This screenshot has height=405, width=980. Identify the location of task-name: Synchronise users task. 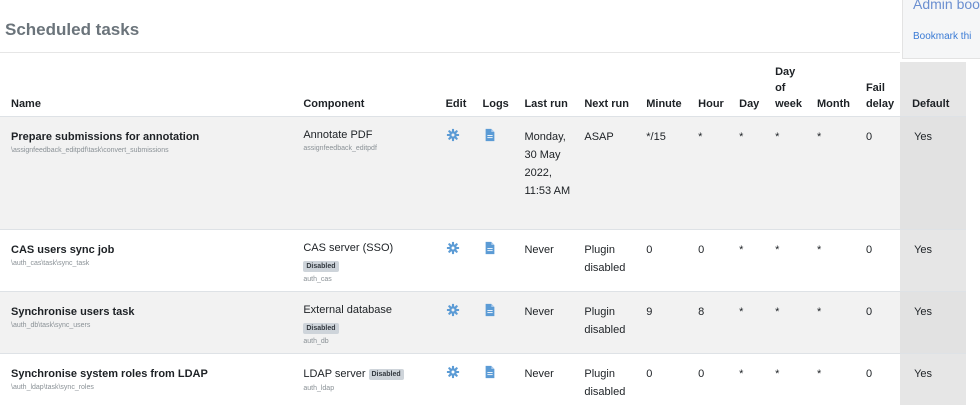
(73, 312).